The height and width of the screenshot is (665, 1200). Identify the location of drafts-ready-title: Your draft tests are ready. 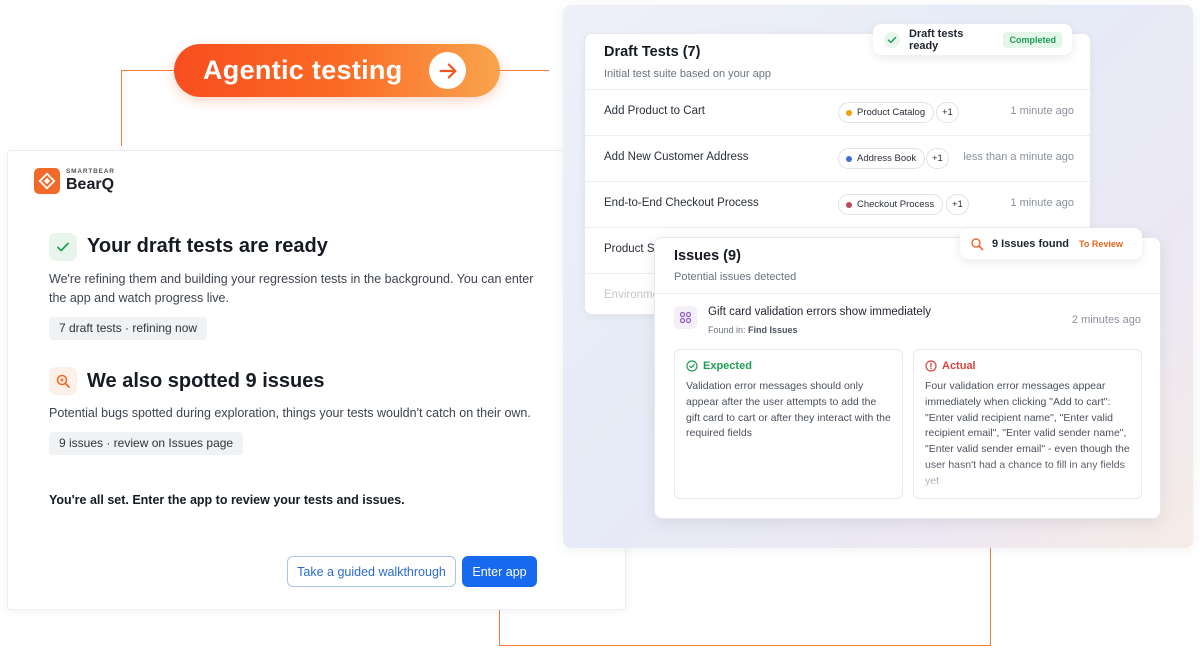
(207, 246).